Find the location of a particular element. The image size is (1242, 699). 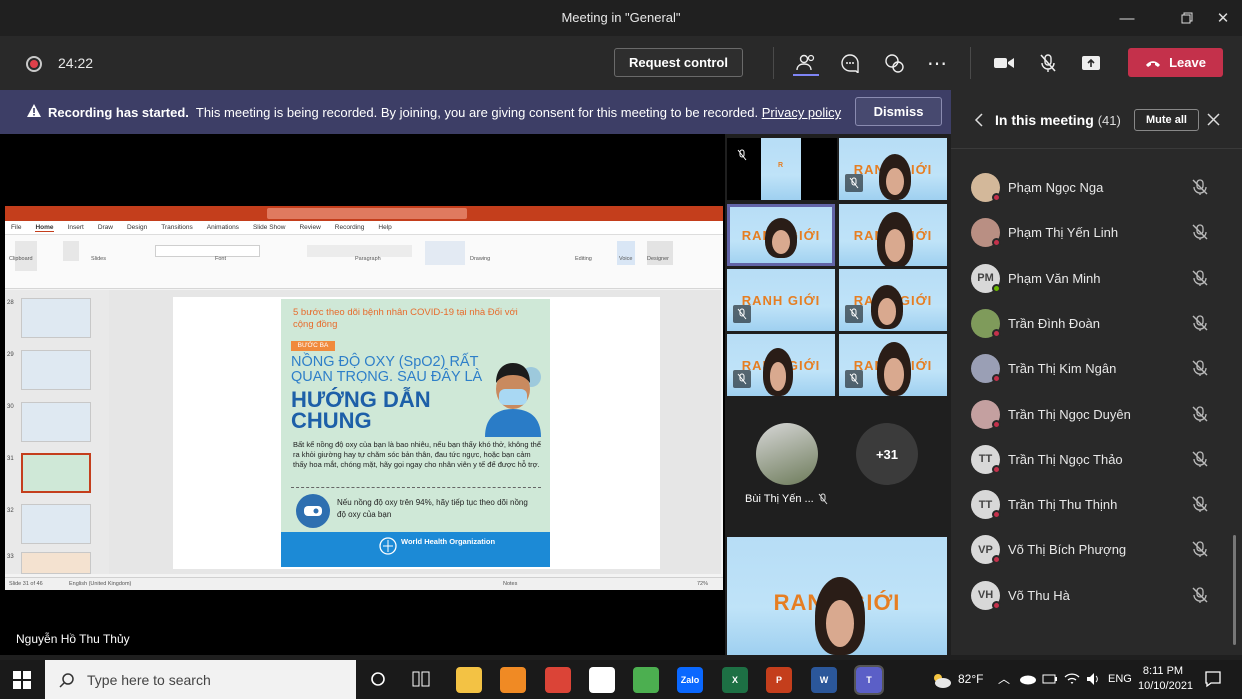

mute-all-button: Mute all is located at coordinates (1166, 120).